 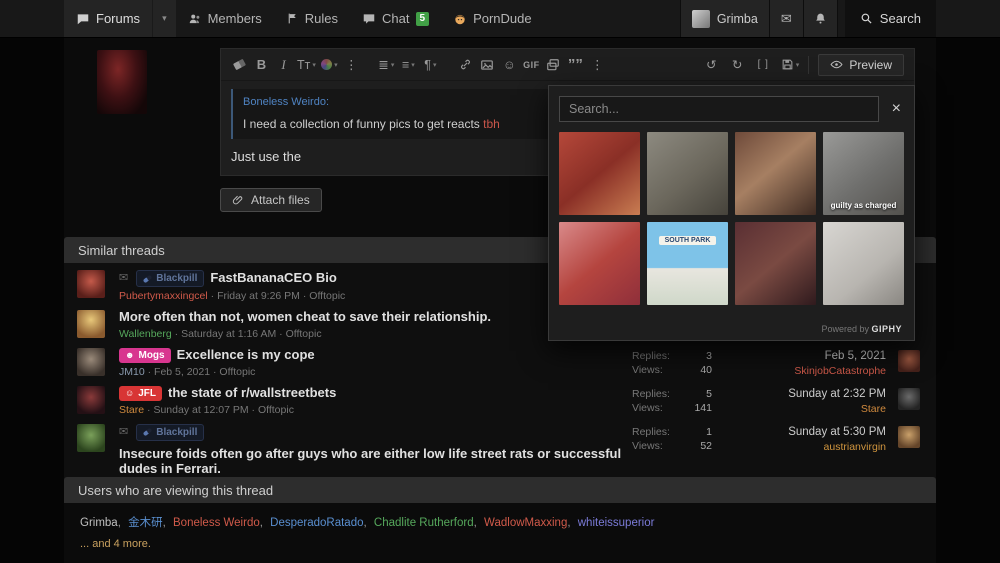 What do you see at coordinates (252, 393) in the screenshot?
I see `thread-title: the state of r/wallstreetbets` at bounding box center [252, 393].